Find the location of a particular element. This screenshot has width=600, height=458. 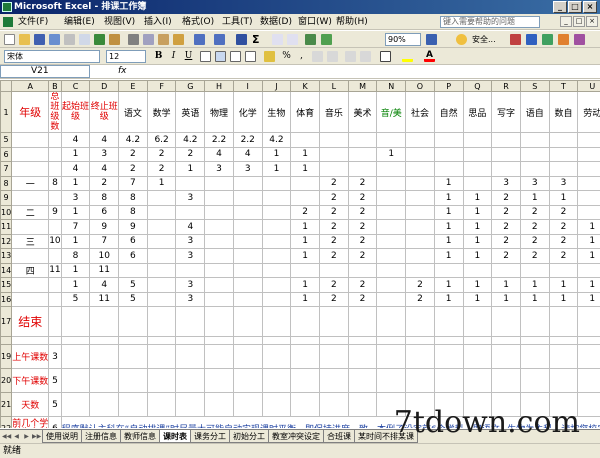

row-header: 13 is located at coordinates (6, 256).